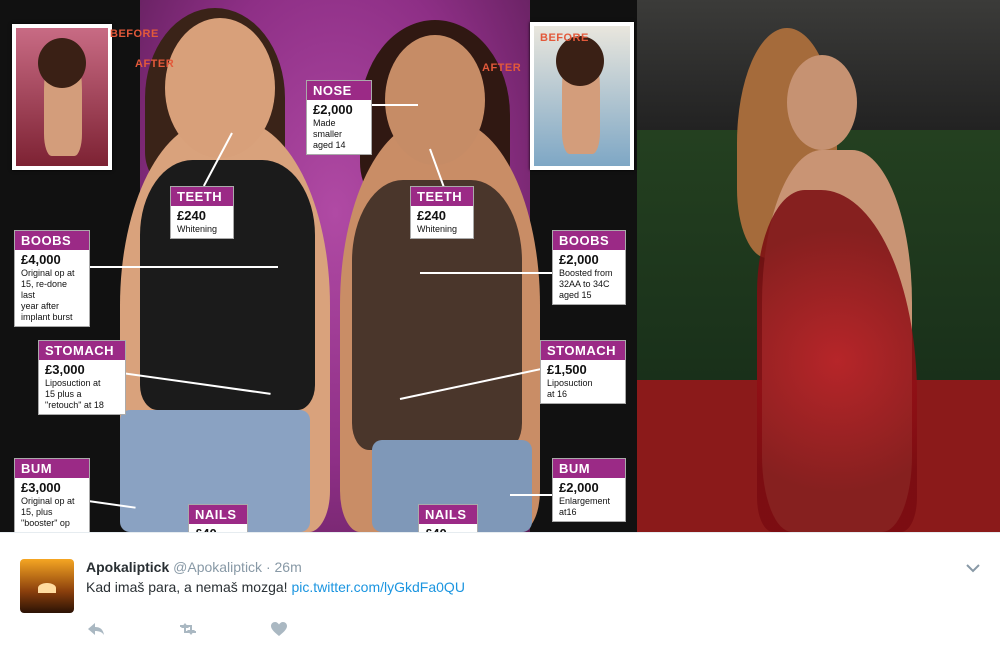 The image size is (1000, 659). Describe the element at coordinates (333, 109) in the screenshot. I see `label-nose-price: £2,000` at that location.